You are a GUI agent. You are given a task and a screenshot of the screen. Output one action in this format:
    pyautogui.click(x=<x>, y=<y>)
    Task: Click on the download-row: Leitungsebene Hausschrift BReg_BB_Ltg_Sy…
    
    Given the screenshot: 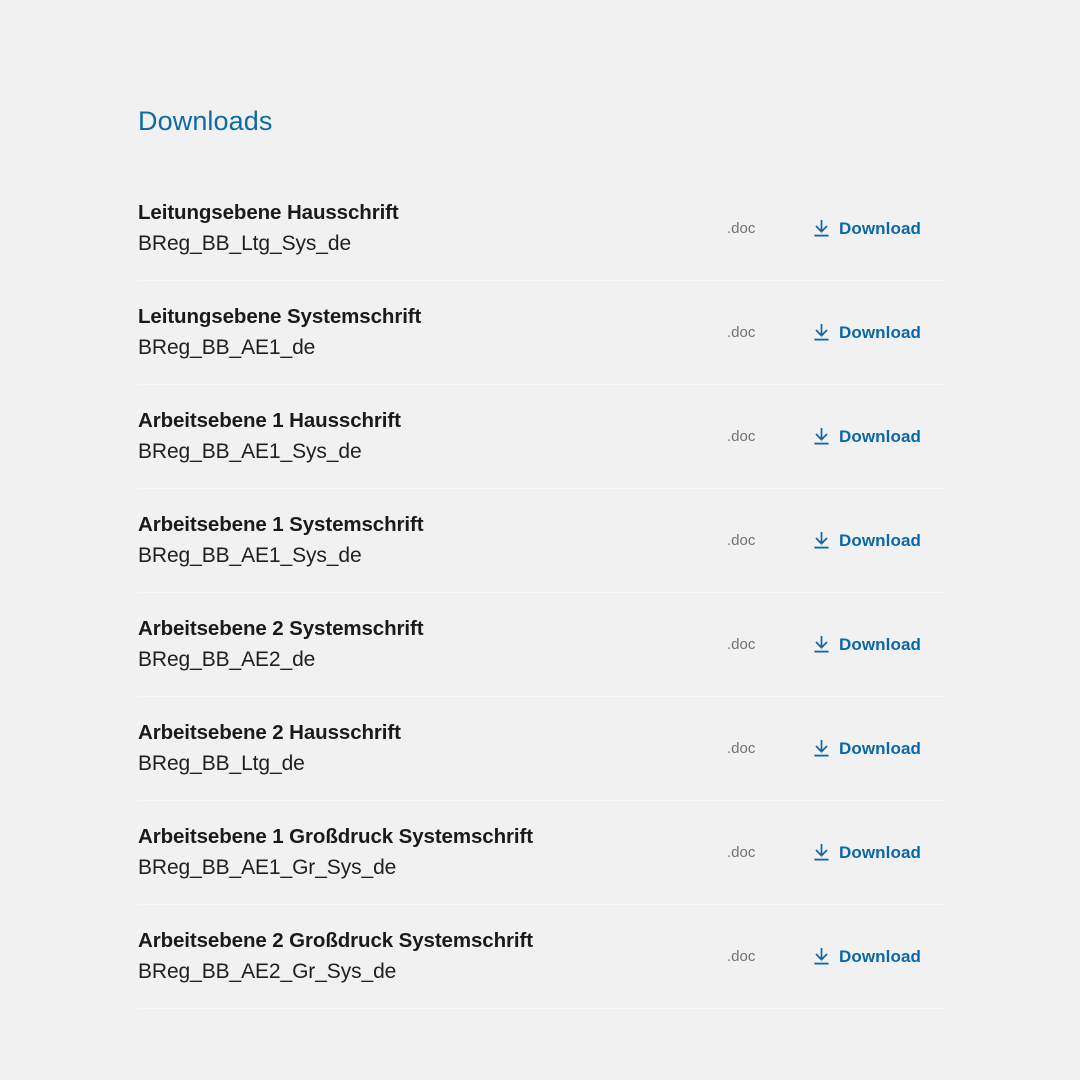 What is the action you would take?
    pyautogui.click(x=541, y=229)
    